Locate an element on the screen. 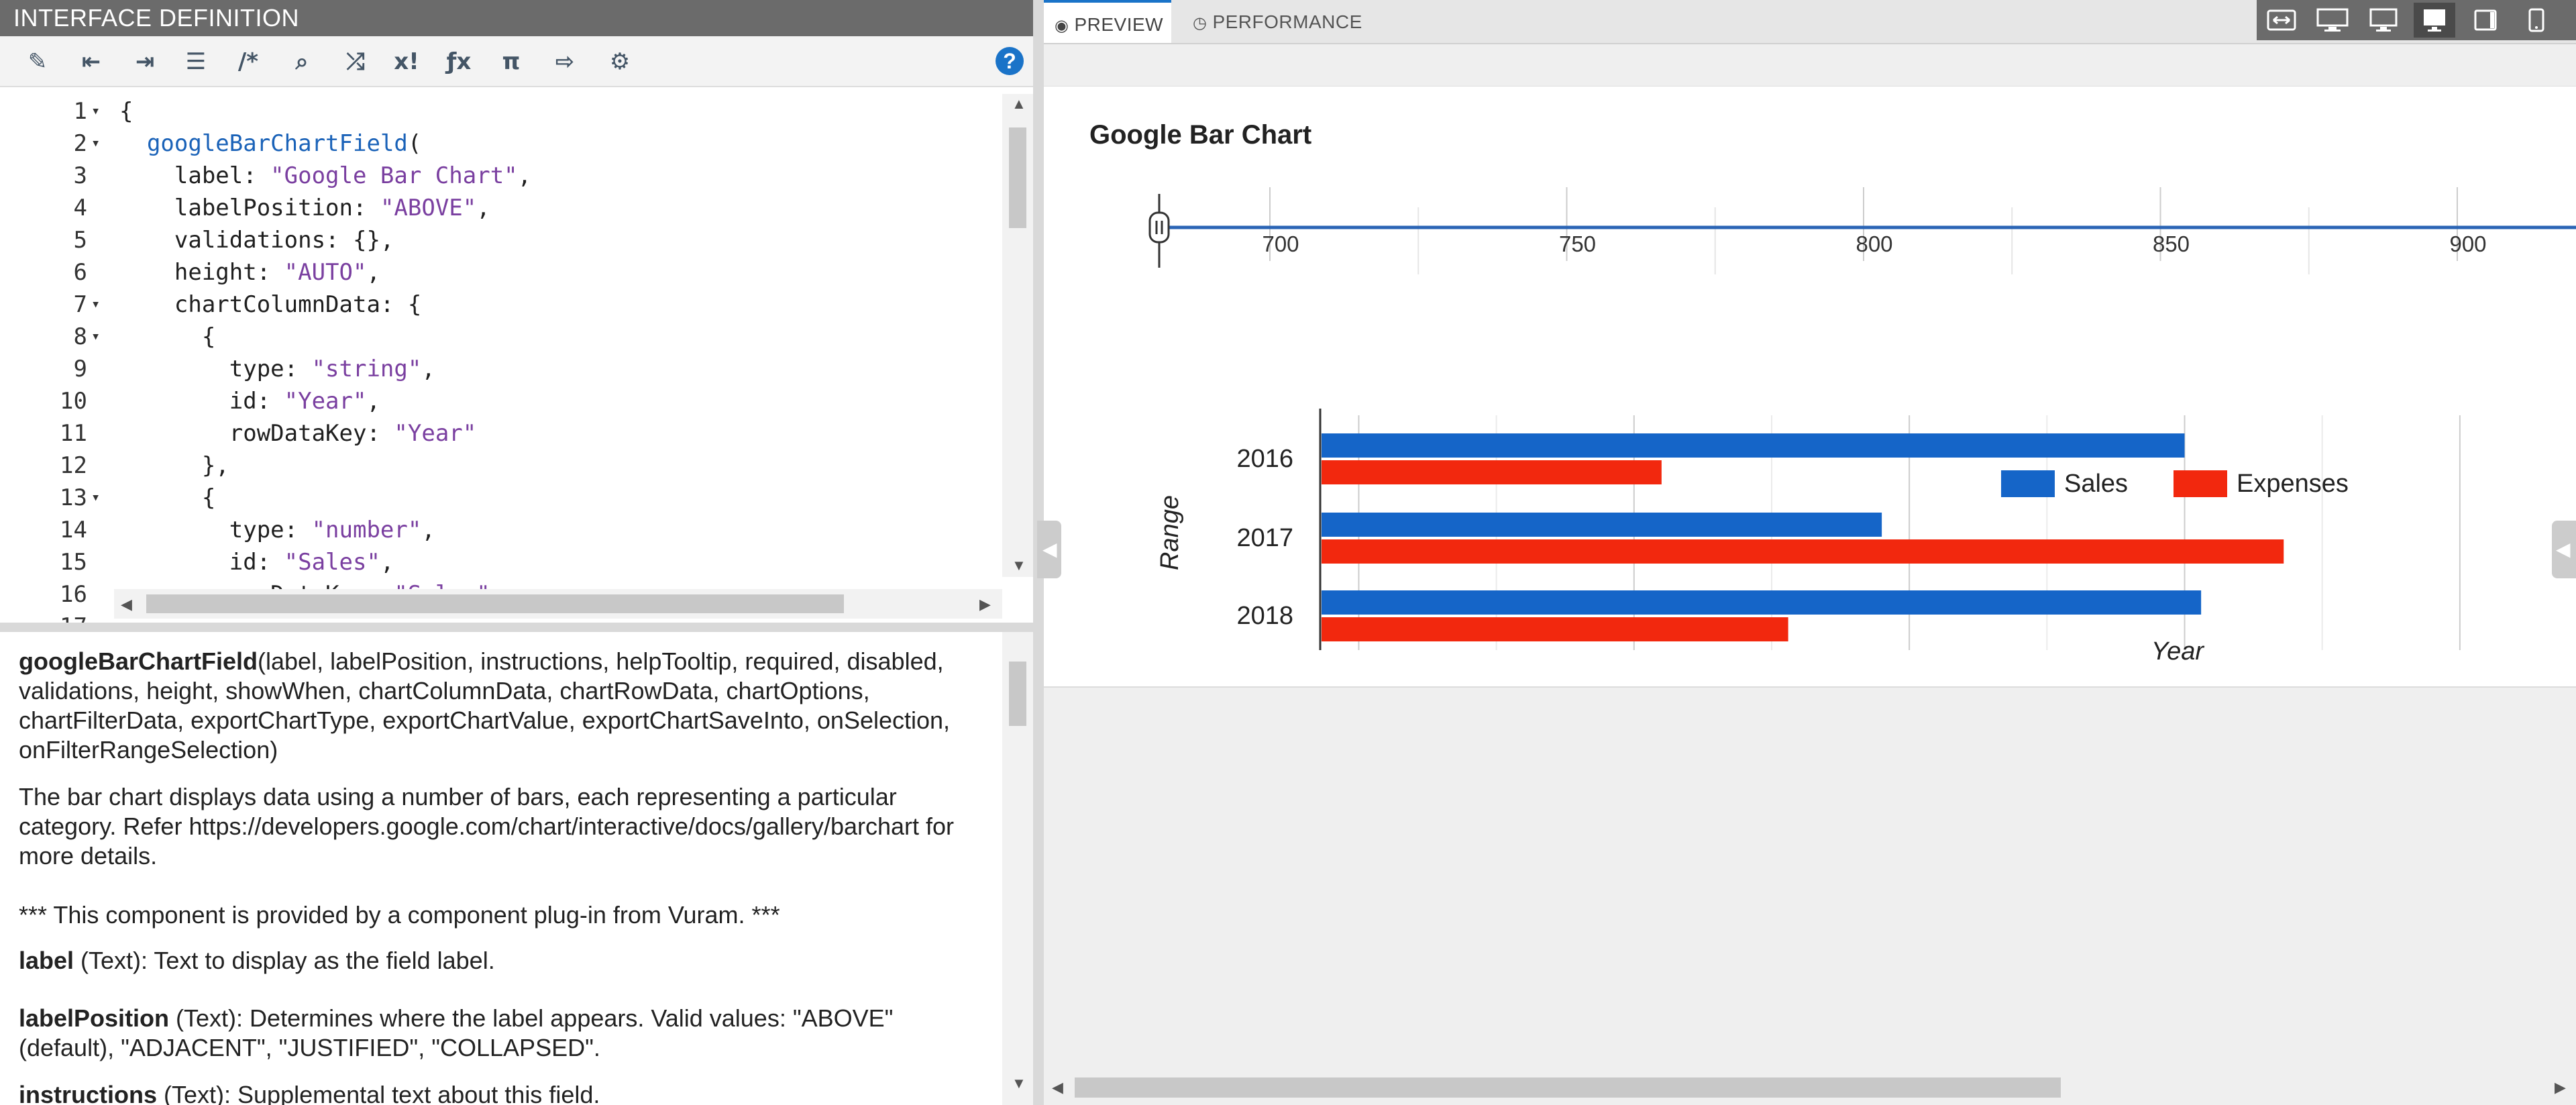  code-text: { is located at coordinates (167, 336).